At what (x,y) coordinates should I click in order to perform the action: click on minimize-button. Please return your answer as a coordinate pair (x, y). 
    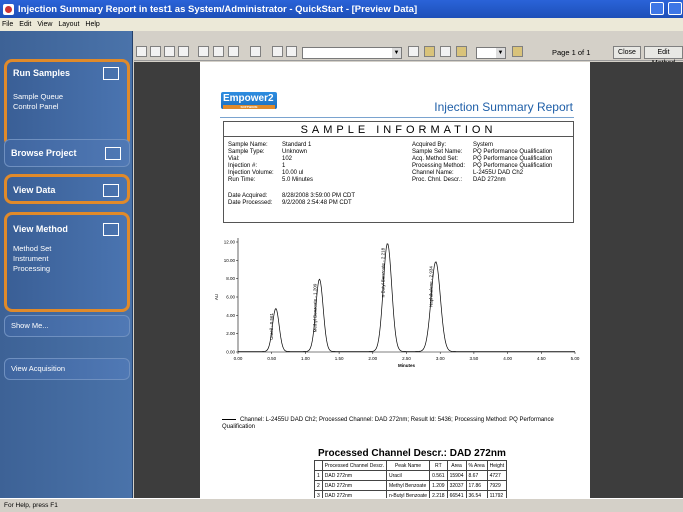
    Looking at the image, I should click on (657, 8).